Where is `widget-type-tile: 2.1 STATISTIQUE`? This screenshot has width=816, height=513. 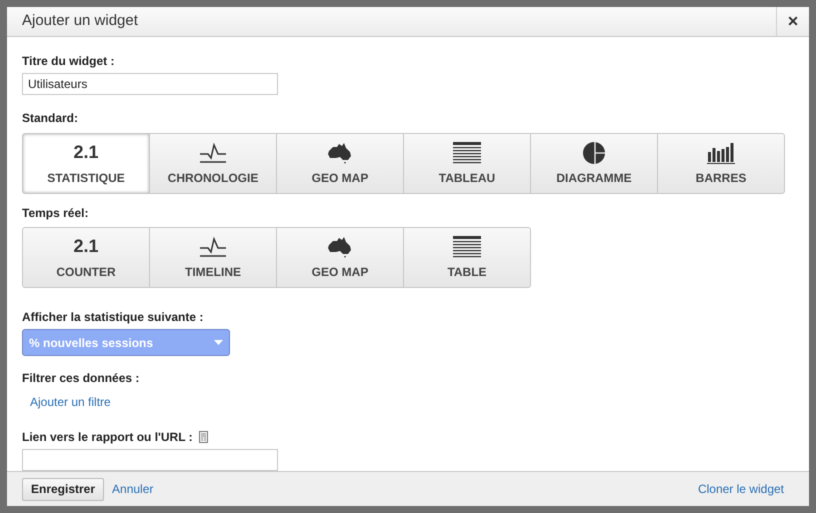
widget-type-tile: 2.1 STATISTIQUE is located at coordinates (86, 163).